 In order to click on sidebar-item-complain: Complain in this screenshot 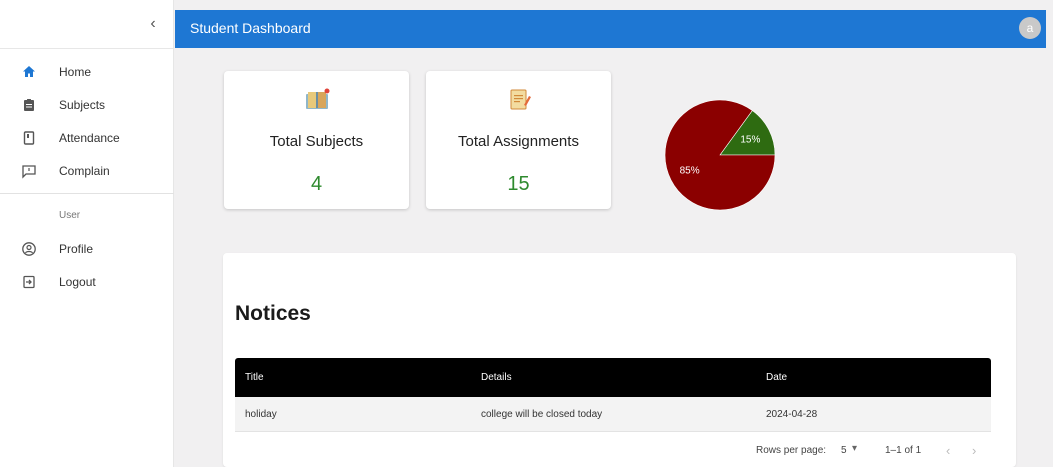, I will do `click(87, 171)`.